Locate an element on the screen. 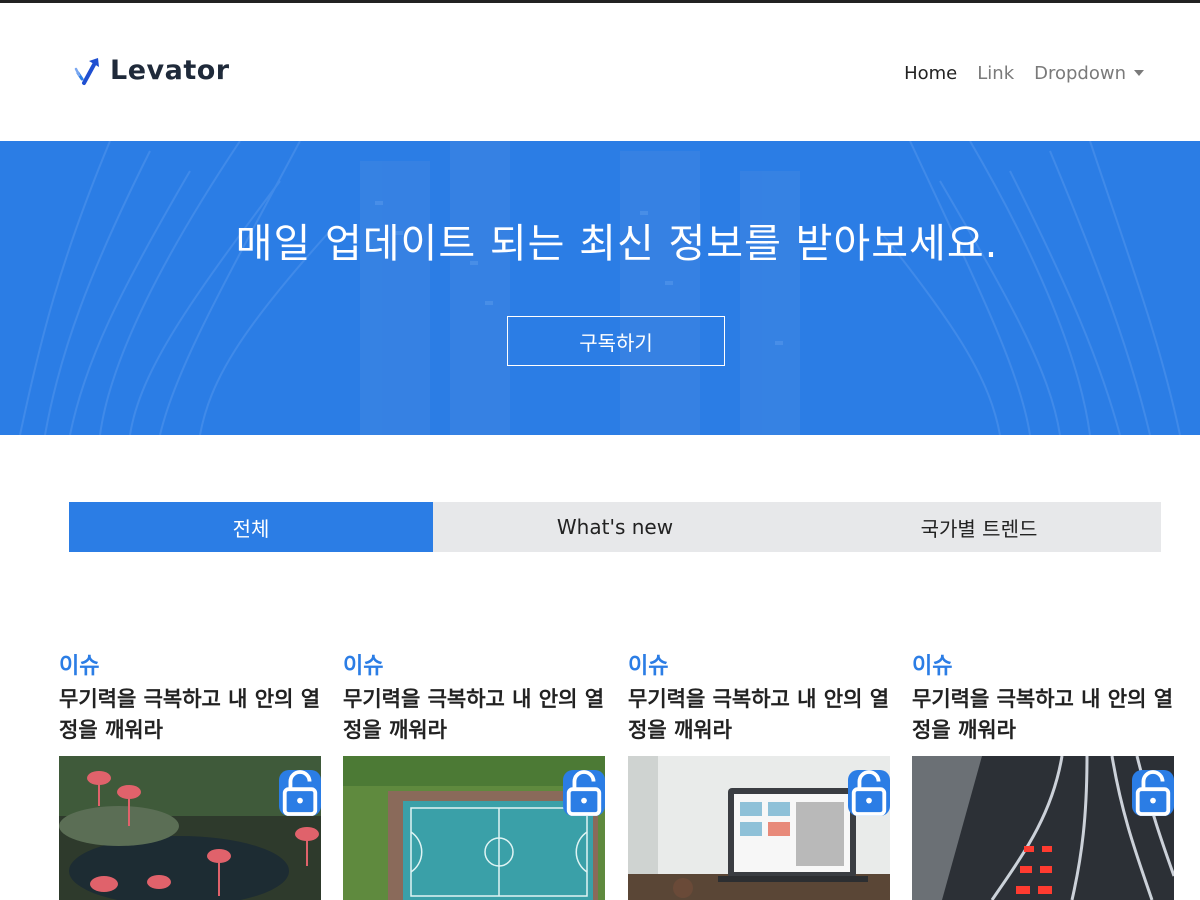 This screenshot has width=1200, height=900. tab-whats-new: What's new is located at coordinates (615, 527).